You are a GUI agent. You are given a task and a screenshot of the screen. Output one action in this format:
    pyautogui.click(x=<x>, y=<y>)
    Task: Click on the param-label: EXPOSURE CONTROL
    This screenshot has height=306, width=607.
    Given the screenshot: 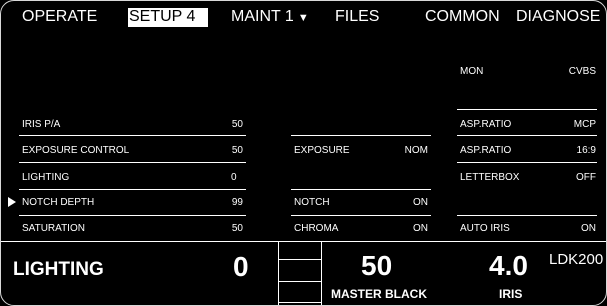 What is the action you would take?
    pyautogui.click(x=75, y=151)
    